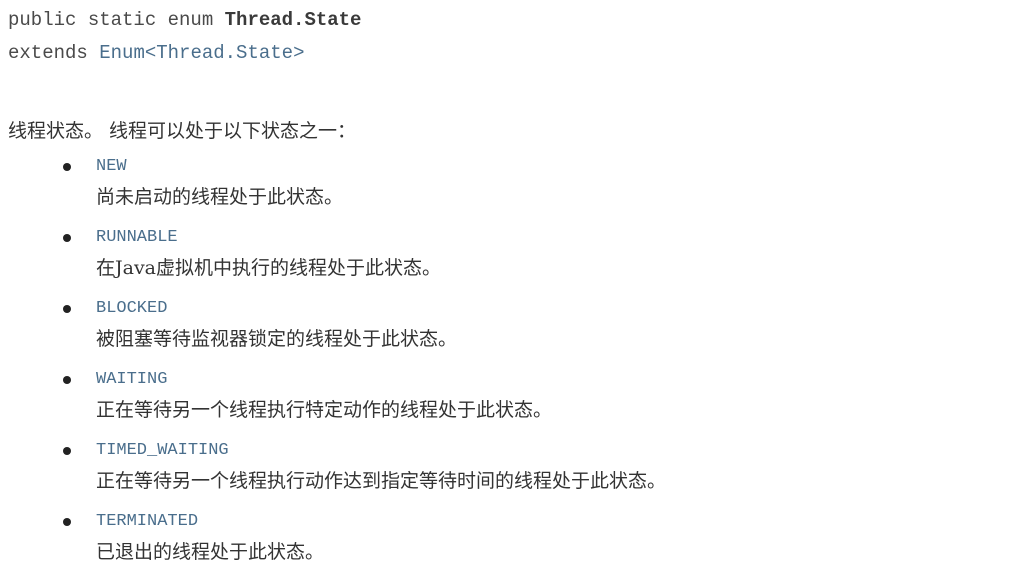 The image size is (1020, 583). What do you see at coordinates (381, 481) in the screenshot?
I see `state-description: 正在等待另一个线程执行动作达到指定等待时间的线程处于此状态。` at bounding box center [381, 481].